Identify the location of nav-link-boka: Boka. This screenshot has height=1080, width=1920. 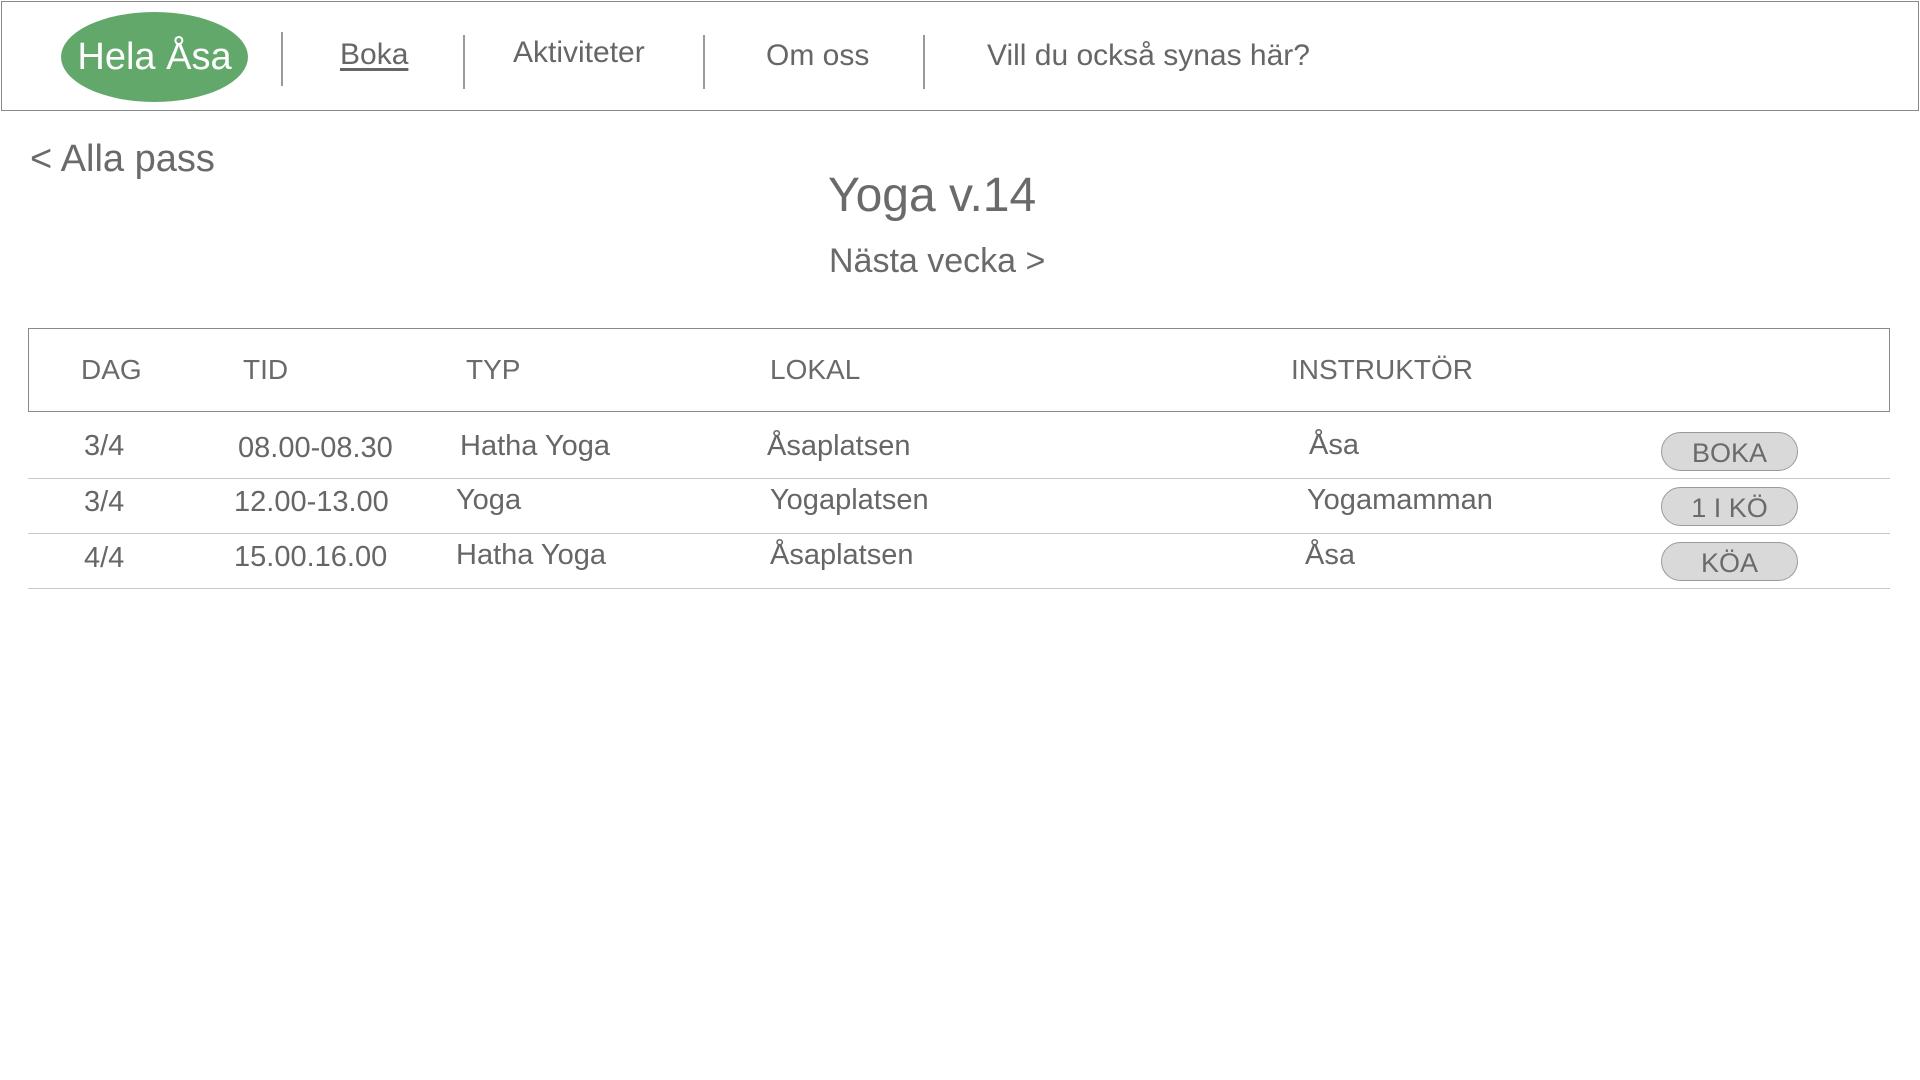
(374, 55).